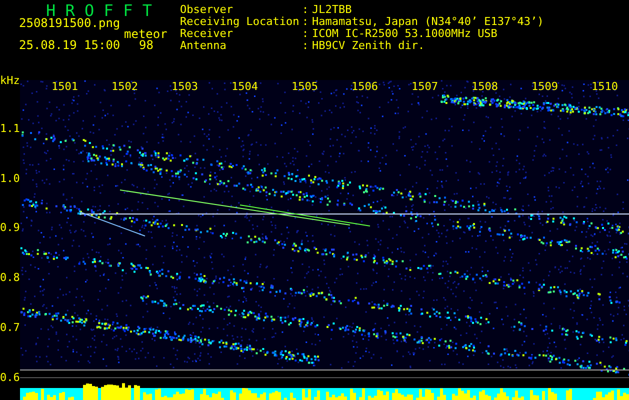 The height and width of the screenshot is (400, 629). Describe the element at coordinates (10, 278) in the screenshot. I see `y-tick-label: 0.8` at that location.